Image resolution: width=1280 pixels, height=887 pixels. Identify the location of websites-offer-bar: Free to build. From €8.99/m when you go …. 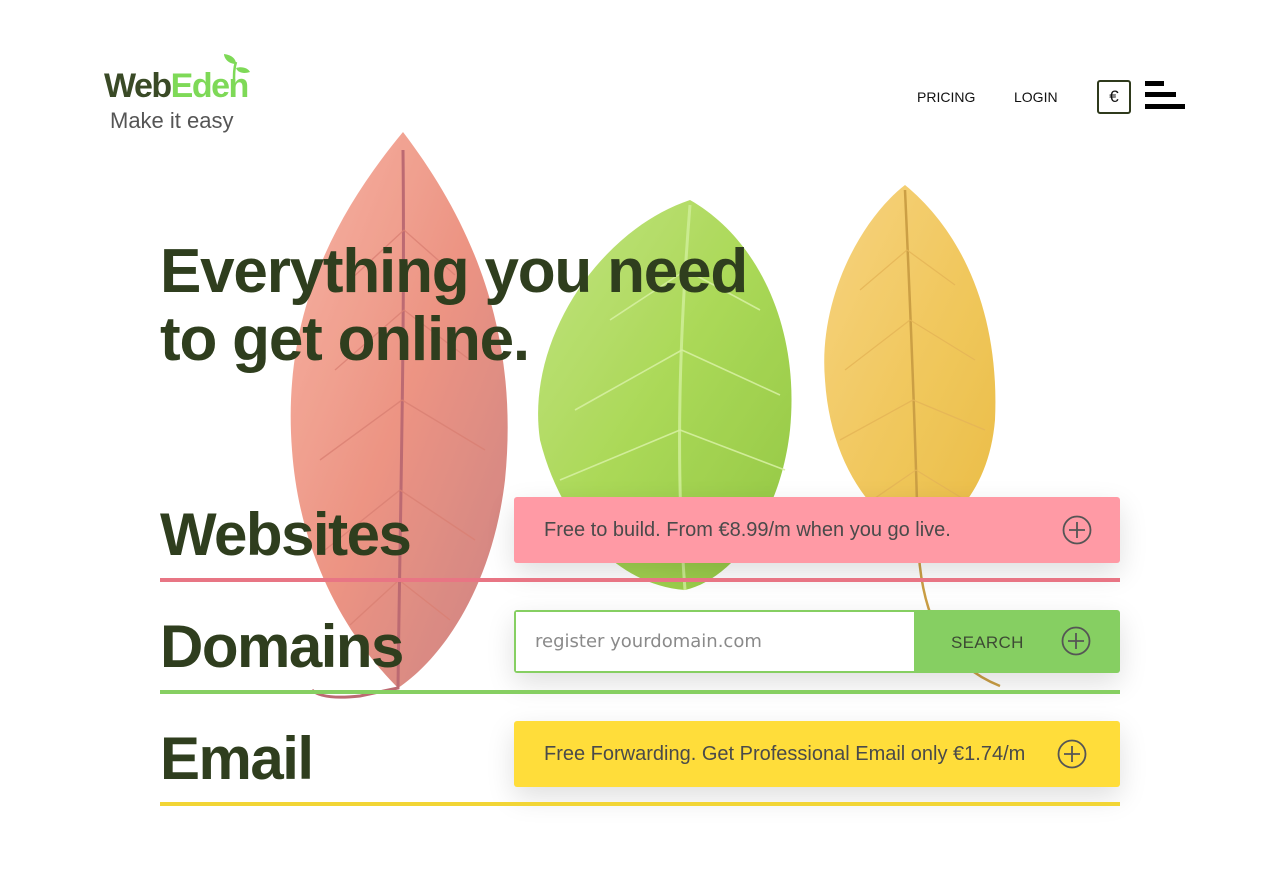
(817, 530).